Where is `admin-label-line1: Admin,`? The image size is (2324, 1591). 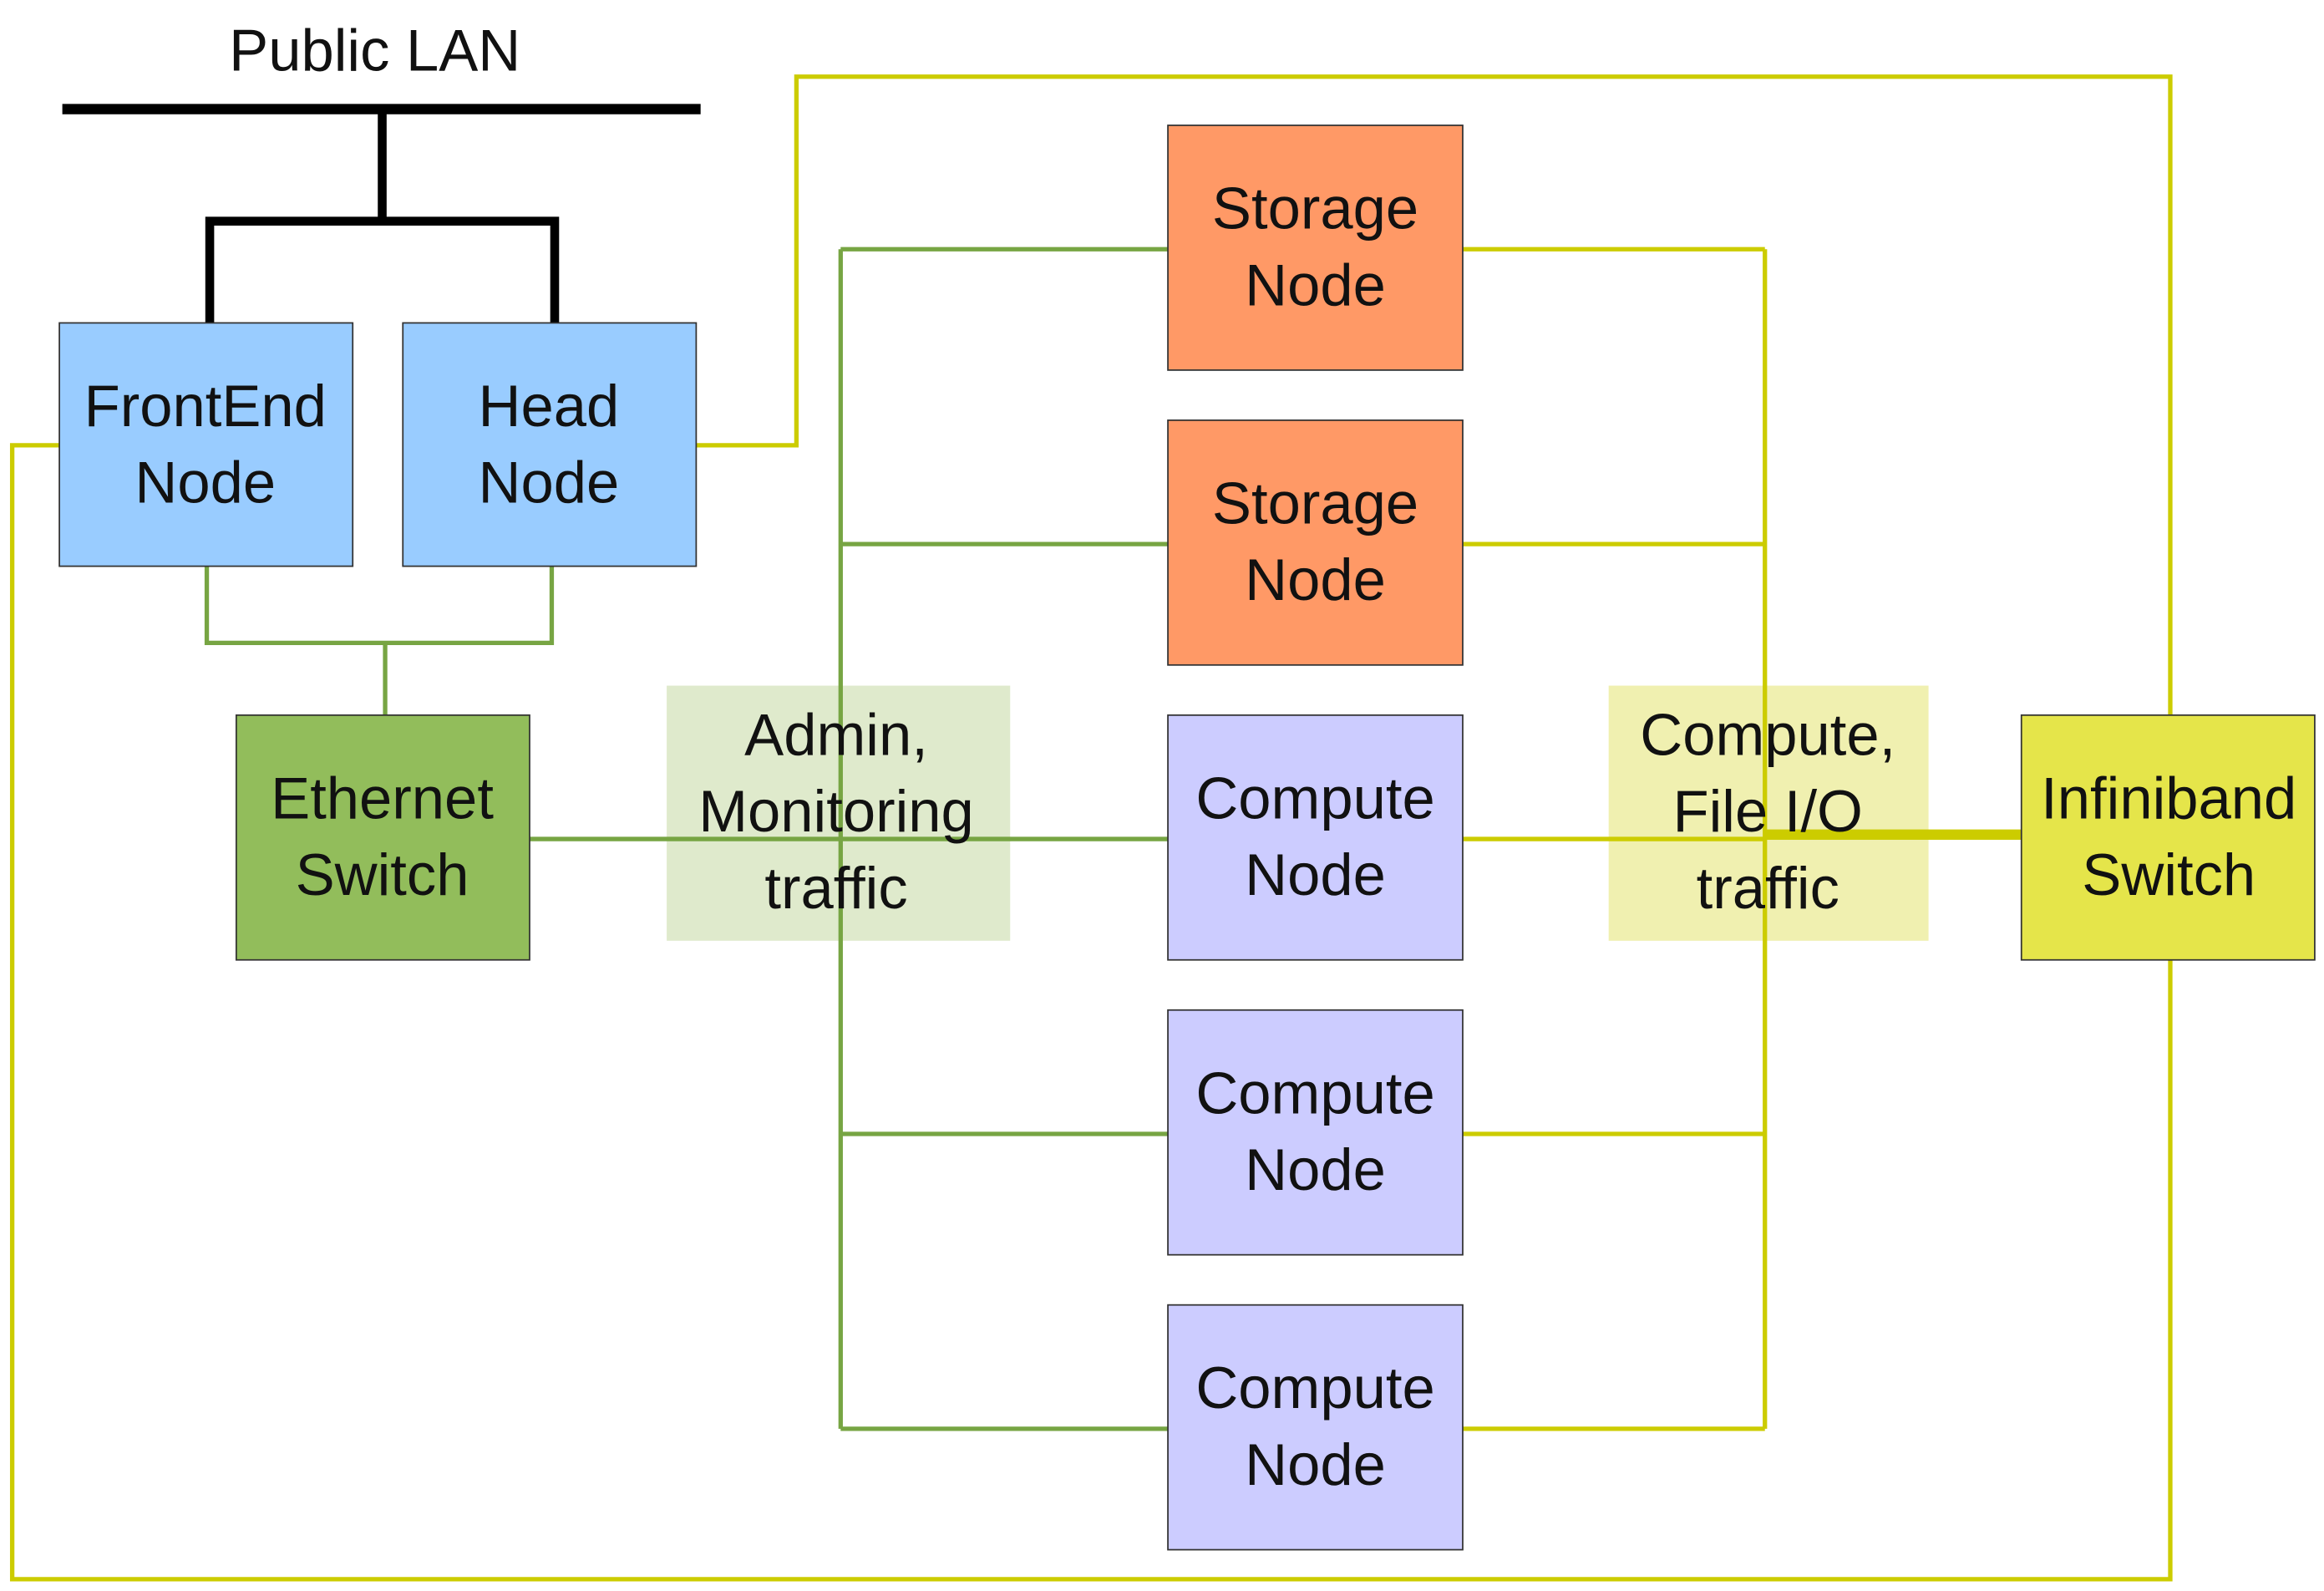 admin-label-line1: Admin, is located at coordinates (836, 734).